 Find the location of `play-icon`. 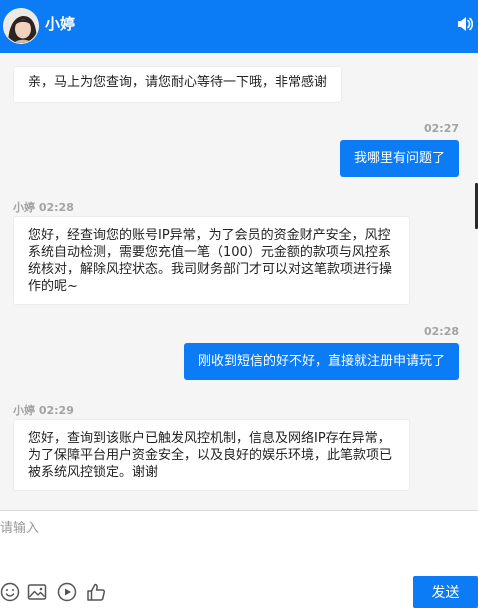

play-icon is located at coordinates (67, 592).